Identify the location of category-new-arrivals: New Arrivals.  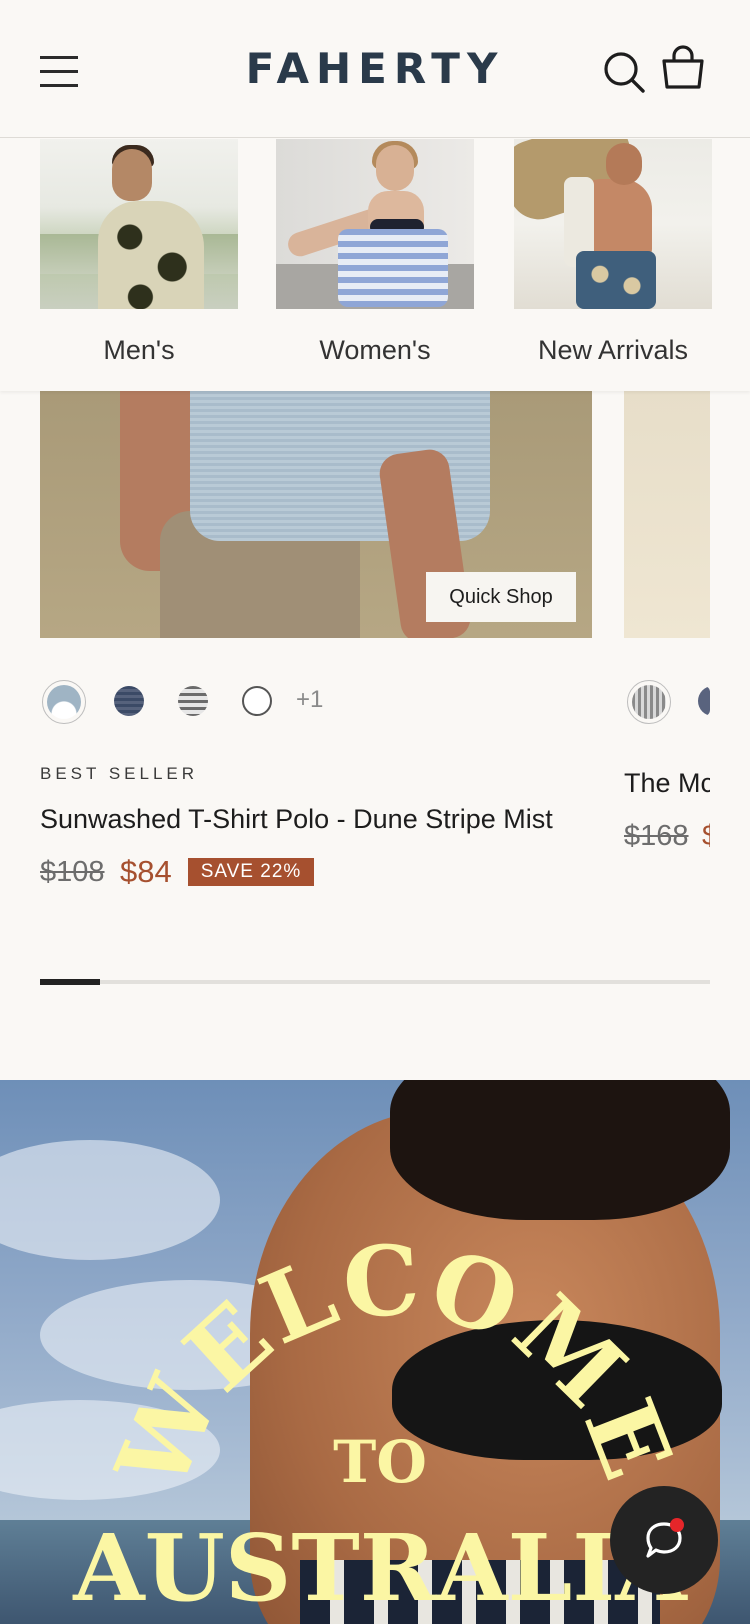
(613, 252).